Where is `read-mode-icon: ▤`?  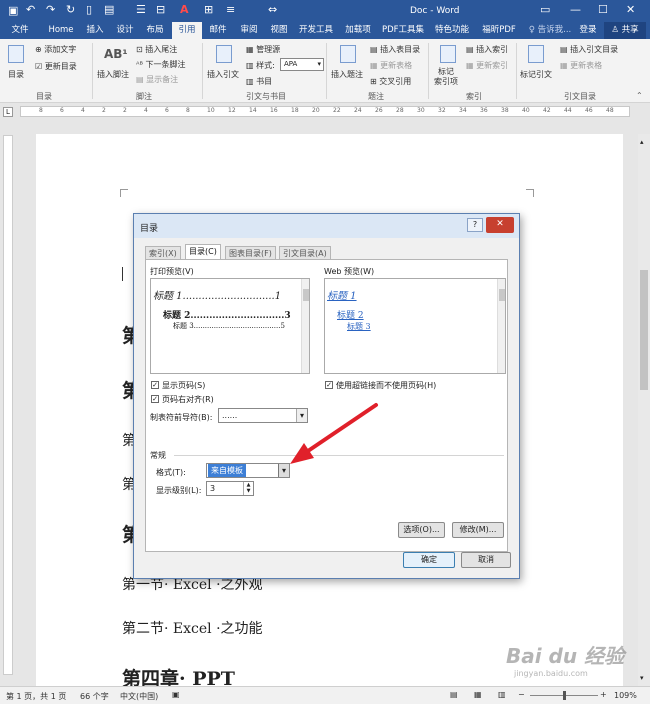 read-mode-icon: ▤ is located at coordinates (454, 694).